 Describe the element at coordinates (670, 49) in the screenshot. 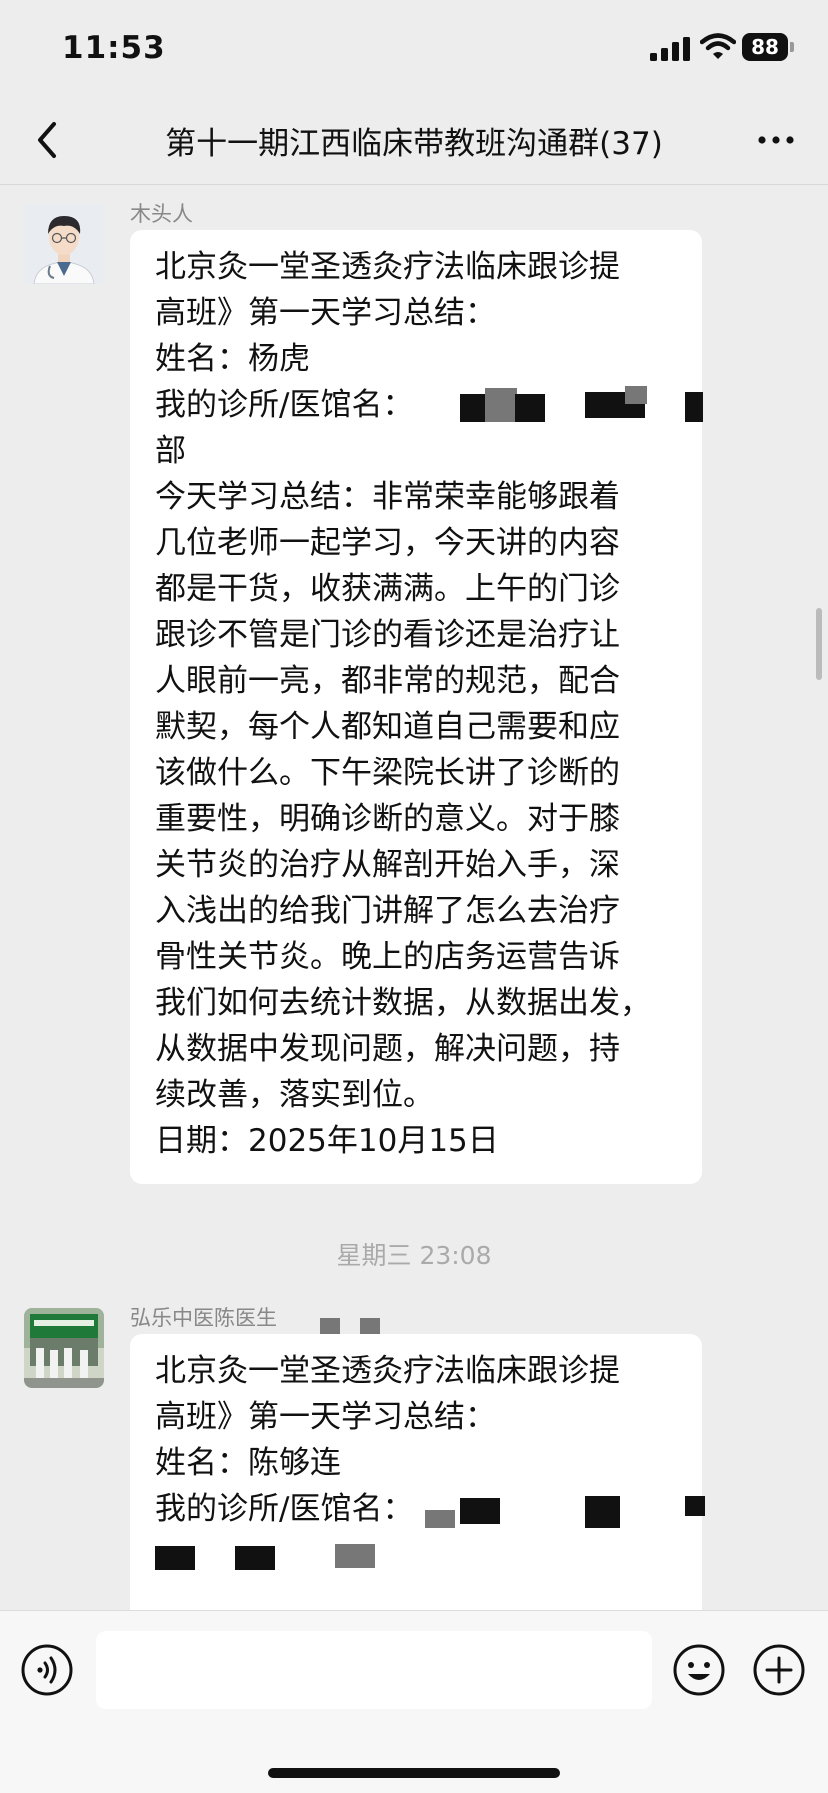

I see `signal-icon` at that location.